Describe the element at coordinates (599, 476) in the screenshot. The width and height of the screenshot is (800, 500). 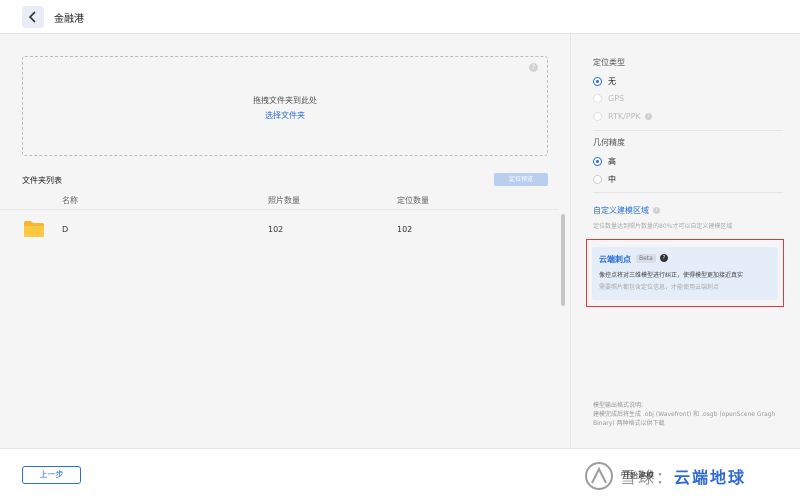
I see `snowball-logo-icon` at that location.